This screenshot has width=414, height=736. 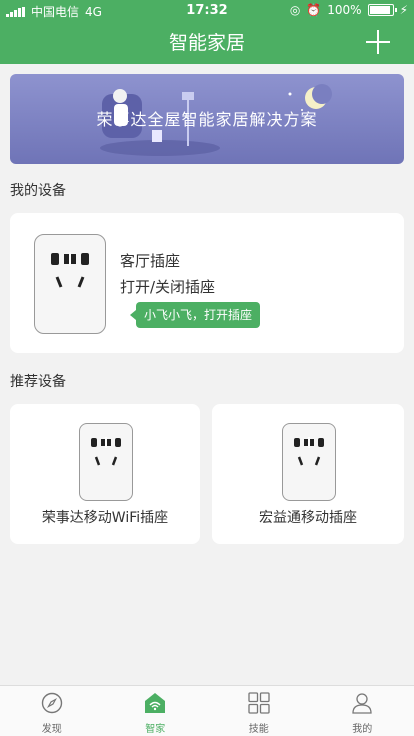 I want to click on promo-banner: 荣事达全屋智能家居解决方案, so click(x=207, y=119).